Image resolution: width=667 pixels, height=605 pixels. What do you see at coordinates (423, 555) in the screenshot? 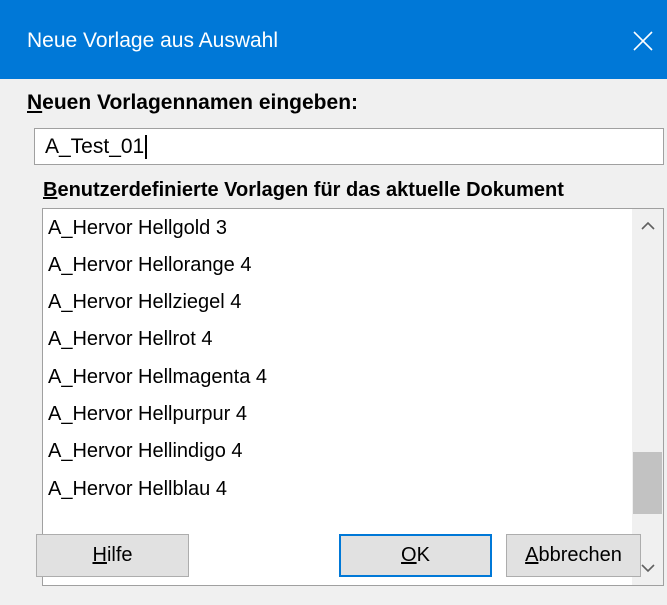
I see `ok-button-label: K` at bounding box center [423, 555].